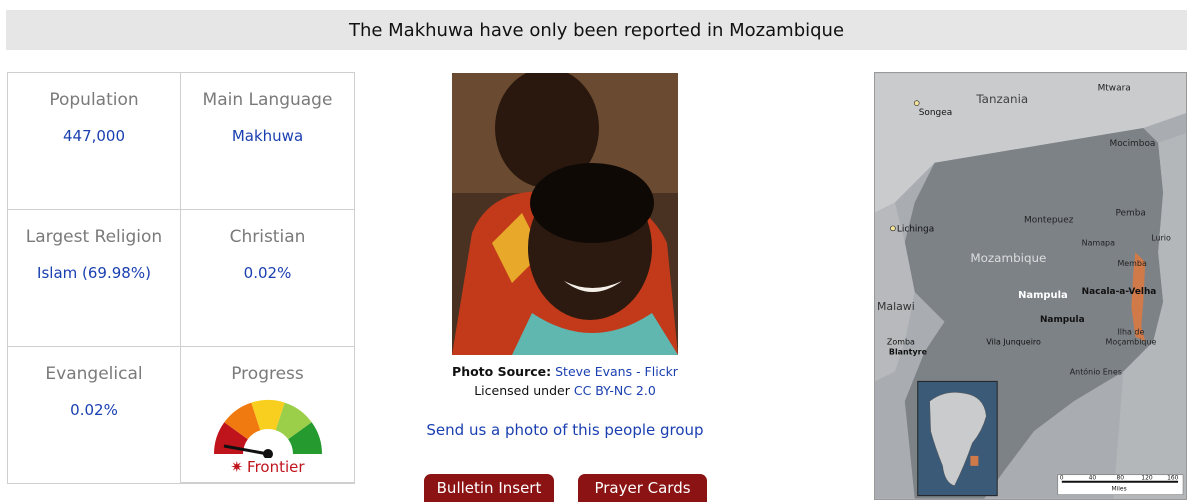 The width and height of the screenshot is (1187, 502). I want to click on map-scale-unit: Miles, so click(1118, 489).